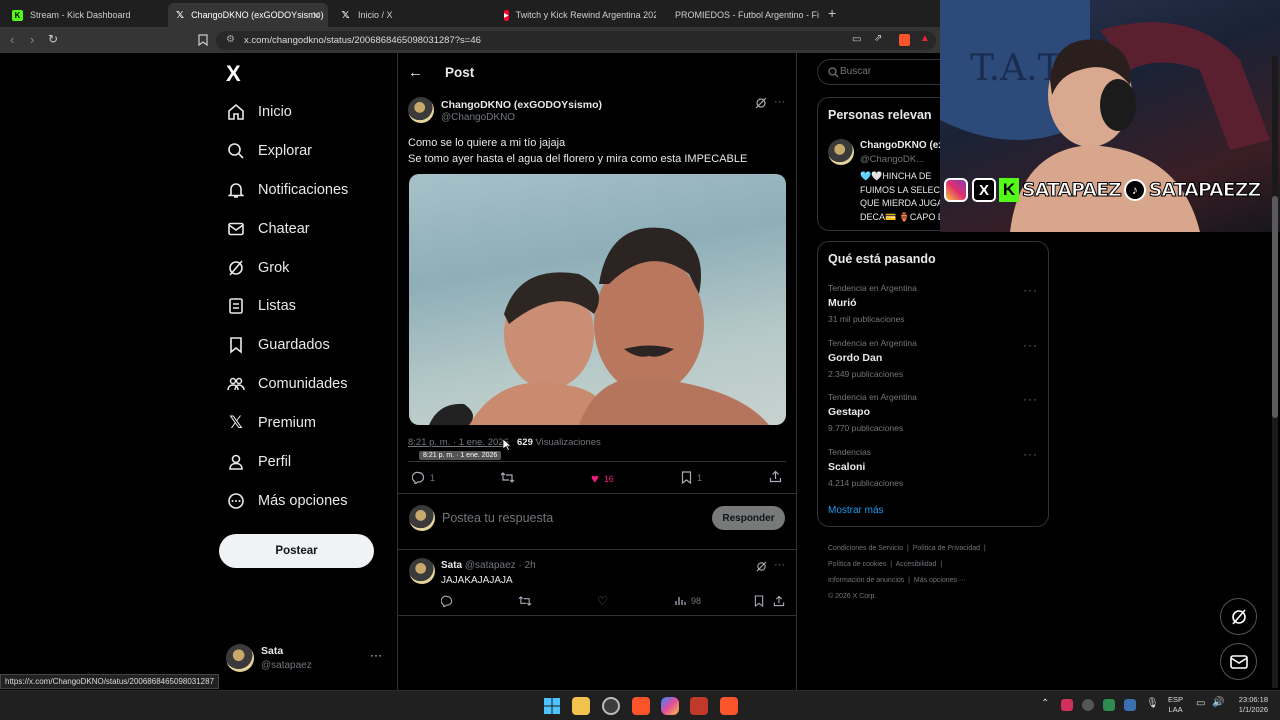  Describe the element at coordinates (759, 601) in the screenshot. I see `reply-bookmark-button` at that location.